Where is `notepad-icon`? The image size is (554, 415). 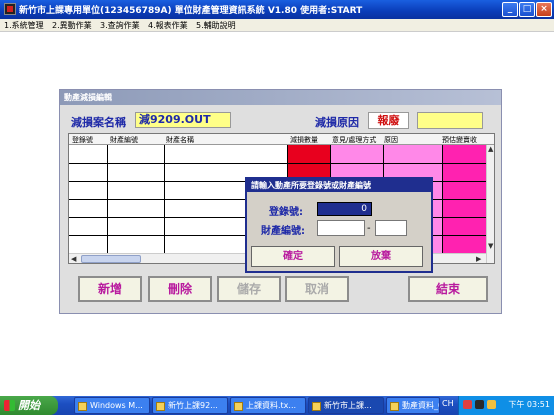 notepad-icon is located at coordinates (238, 406).